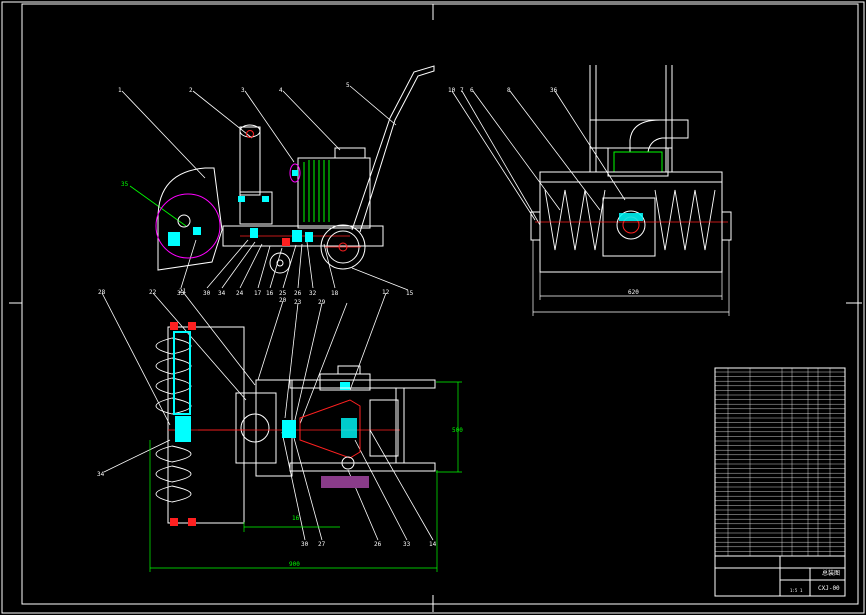 The height and width of the screenshot is (615, 866). I want to click on callout: 5, so click(348, 85).